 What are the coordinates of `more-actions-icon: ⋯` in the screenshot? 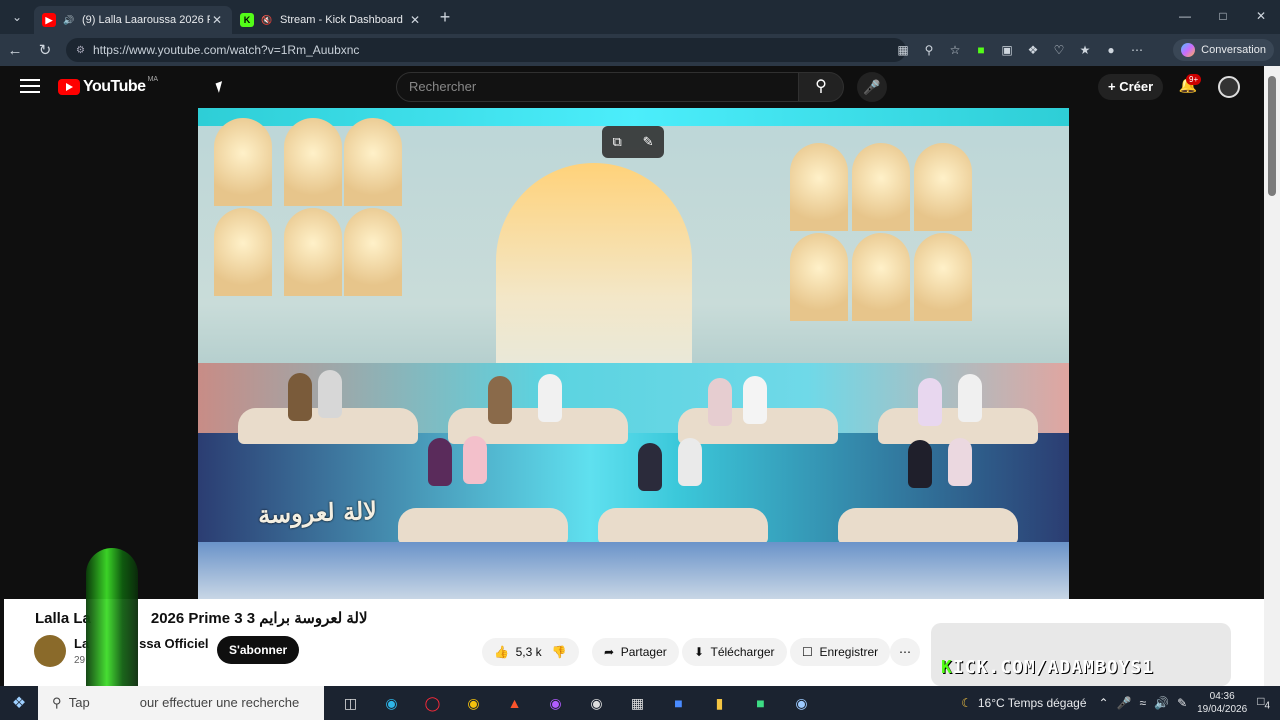 It's located at (905, 652).